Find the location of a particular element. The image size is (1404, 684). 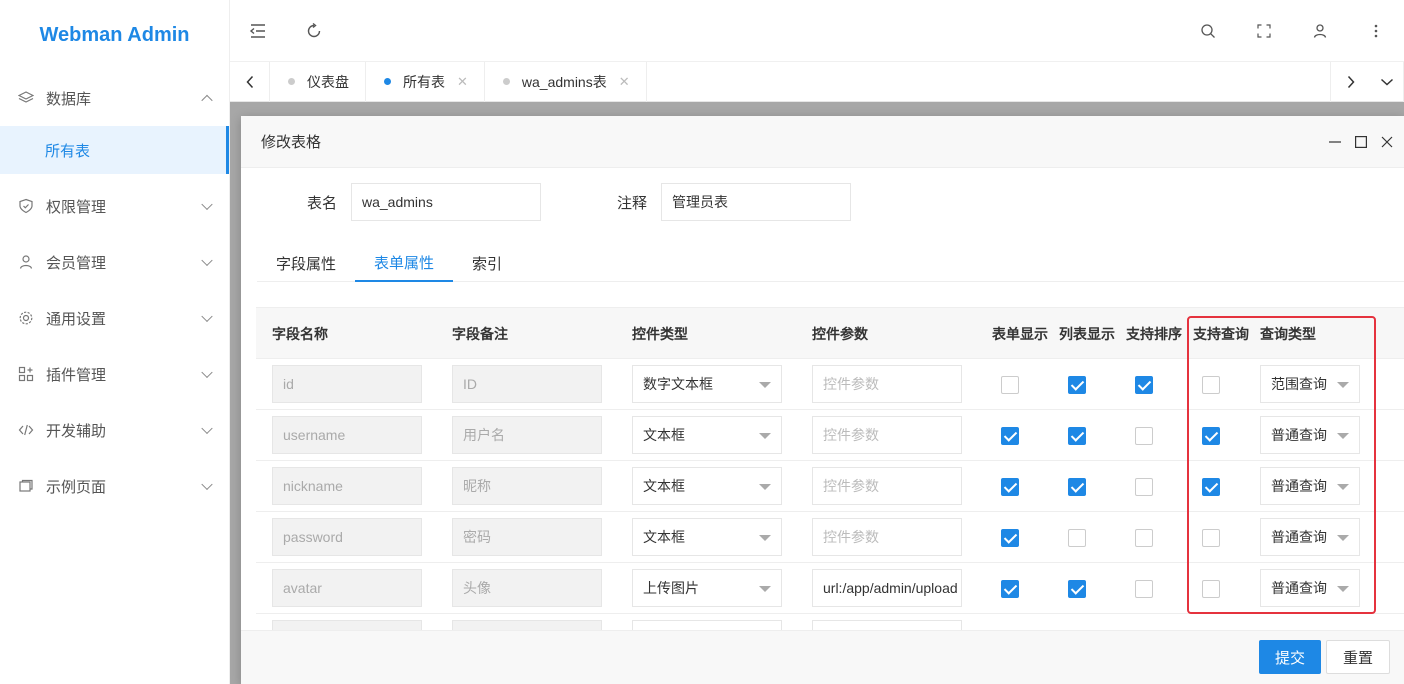

chevron-left-icon is located at coordinates (249, 81).